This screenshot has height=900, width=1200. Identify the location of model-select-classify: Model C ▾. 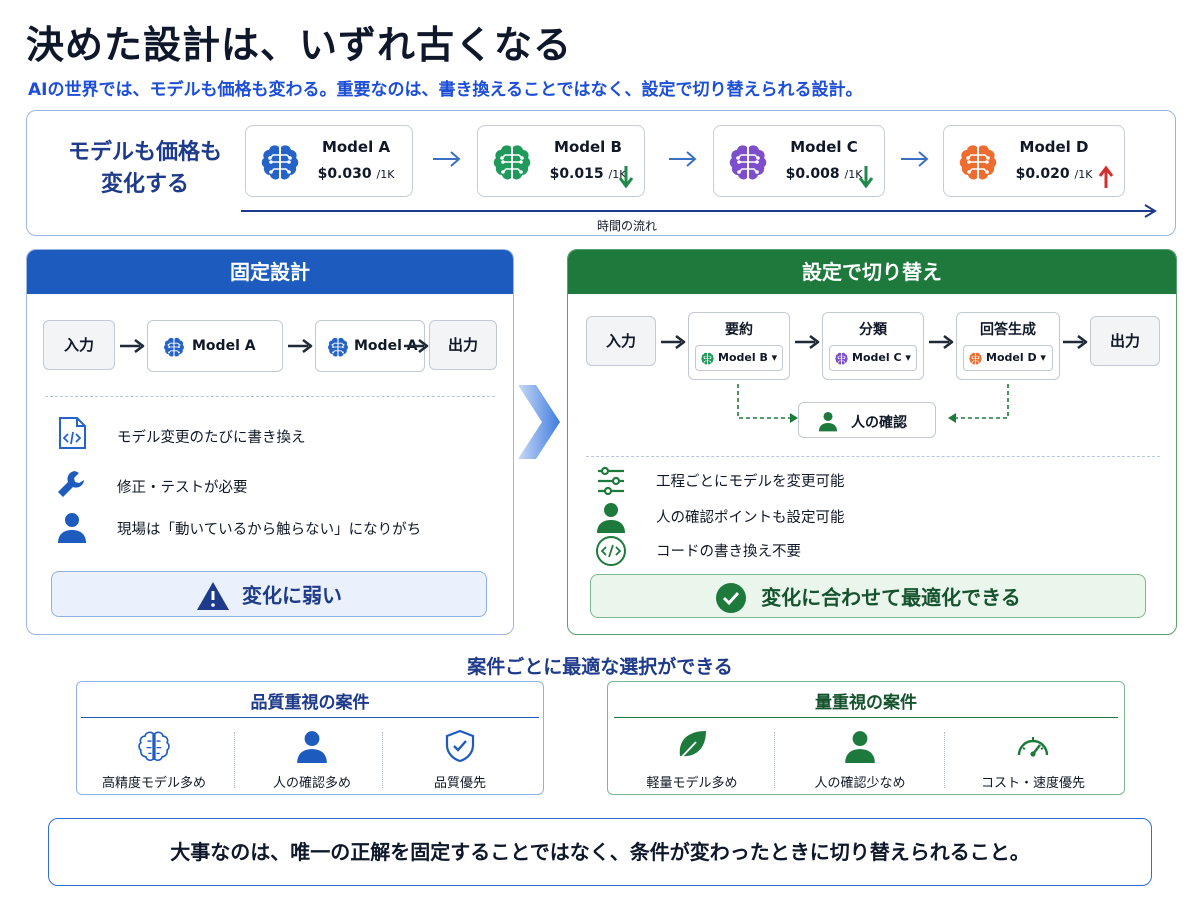
(873, 358).